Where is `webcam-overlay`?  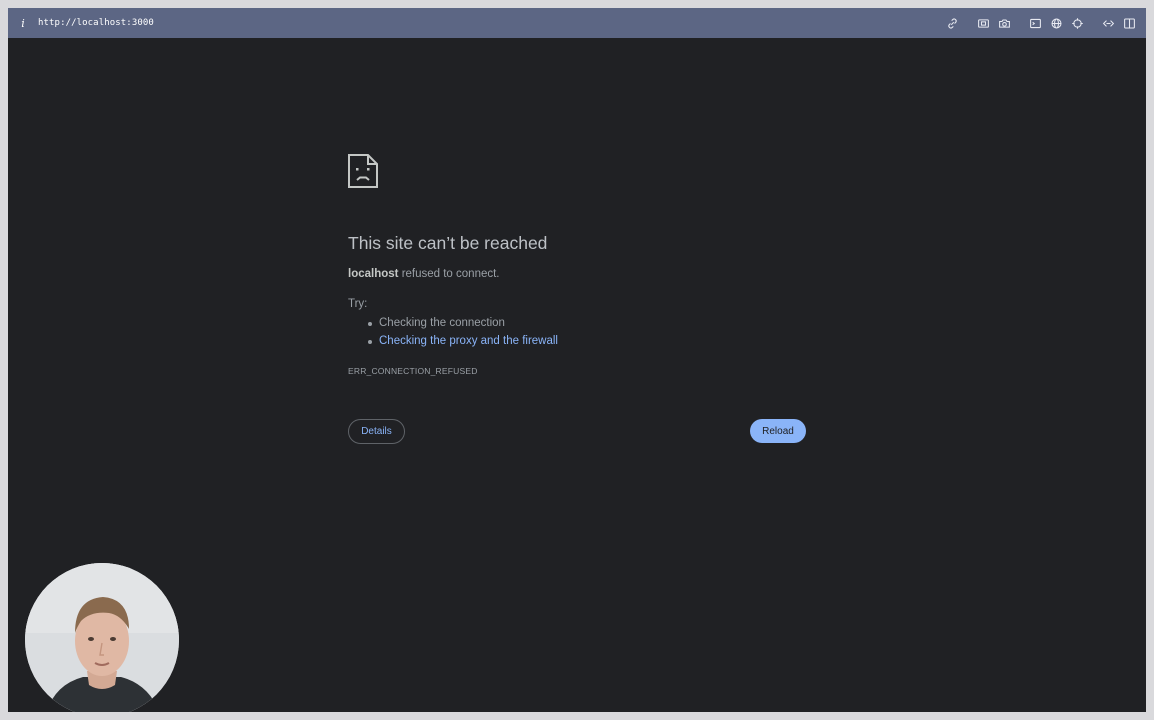 webcam-overlay is located at coordinates (102, 637).